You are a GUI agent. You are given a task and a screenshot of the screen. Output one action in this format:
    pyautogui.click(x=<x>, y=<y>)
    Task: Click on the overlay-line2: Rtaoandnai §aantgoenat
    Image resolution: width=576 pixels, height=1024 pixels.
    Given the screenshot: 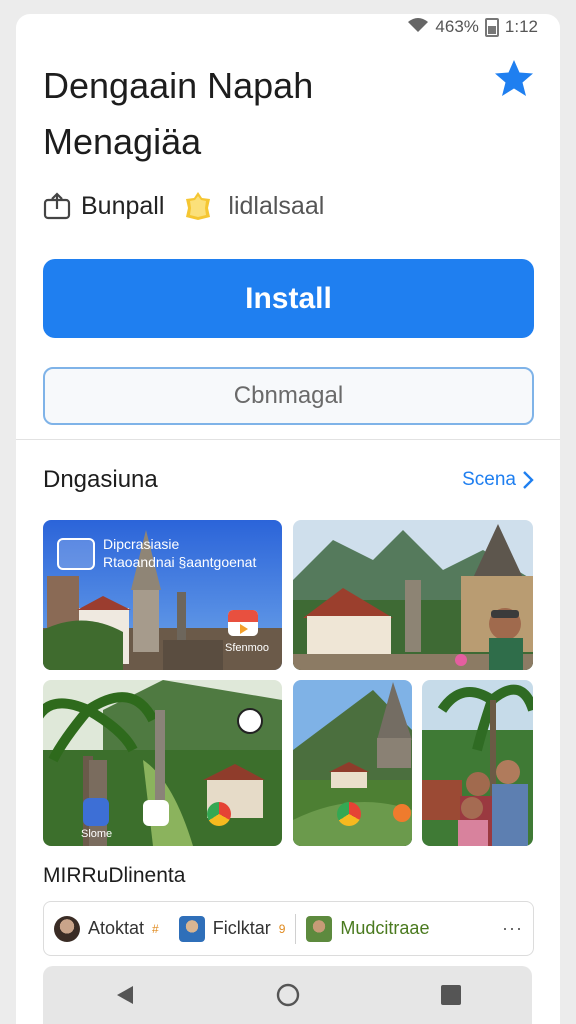 What is the action you would take?
    pyautogui.click(x=180, y=562)
    